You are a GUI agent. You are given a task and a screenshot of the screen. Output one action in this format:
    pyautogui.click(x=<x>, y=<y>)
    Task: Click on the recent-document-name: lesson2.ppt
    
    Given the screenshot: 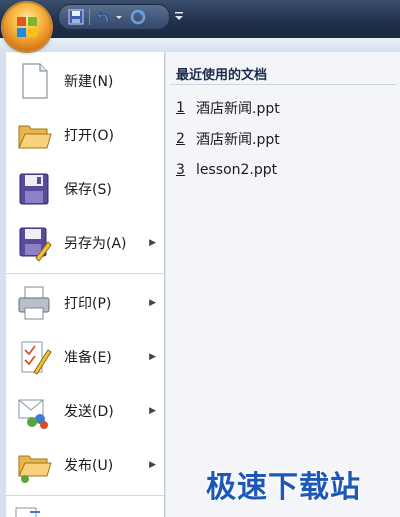 What is the action you would take?
    pyautogui.click(x=237, y=170)
    